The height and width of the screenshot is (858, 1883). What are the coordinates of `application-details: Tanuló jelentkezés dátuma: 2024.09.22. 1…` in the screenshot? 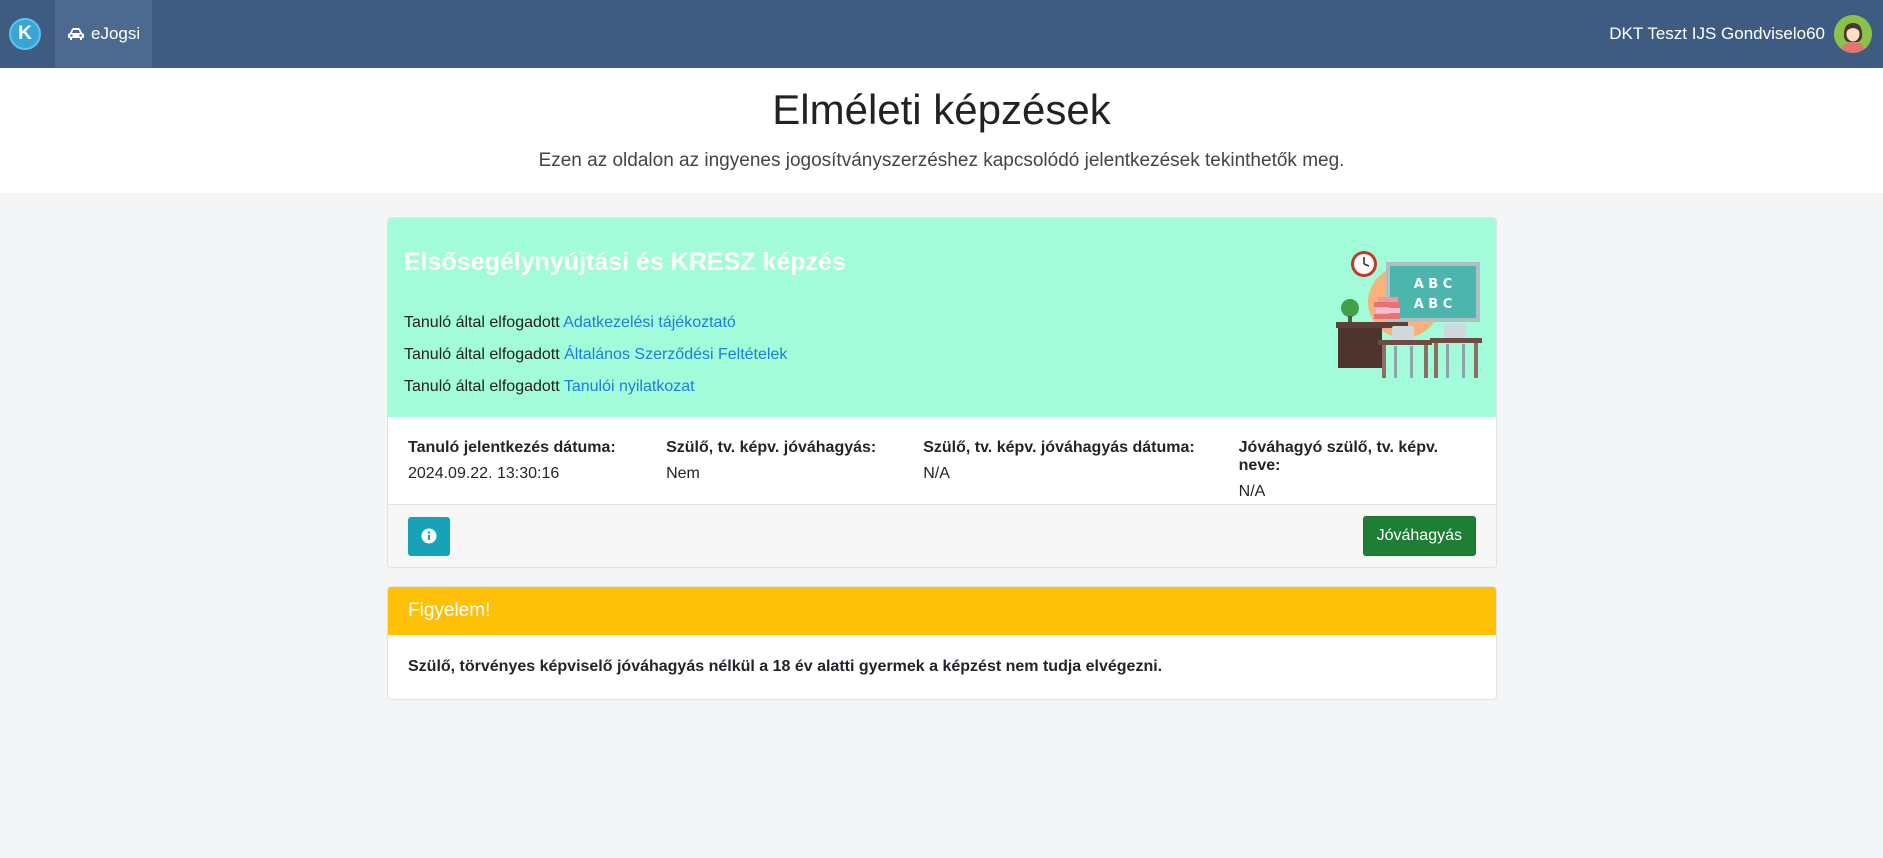 It's located at (942, 461).